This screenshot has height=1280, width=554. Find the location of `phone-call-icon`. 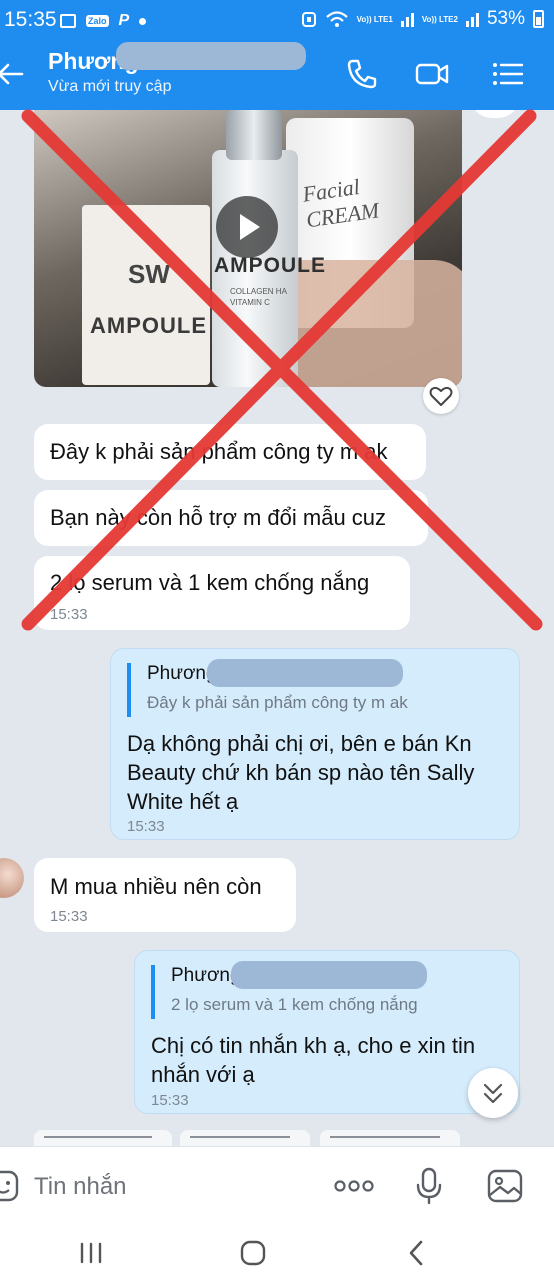

phone-call-icon is located at coordinates (362, 74).